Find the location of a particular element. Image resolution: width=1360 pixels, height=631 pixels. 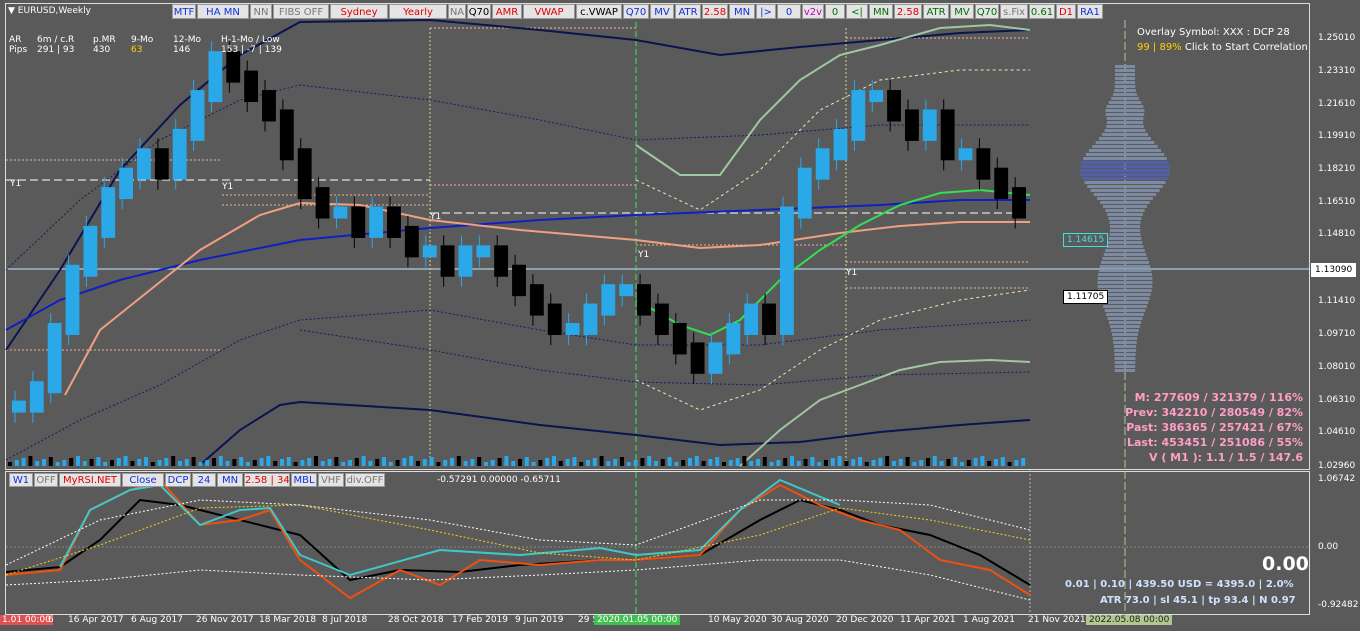

rsi-toolbar-button-3: Close is located at coordinates (143, 480).